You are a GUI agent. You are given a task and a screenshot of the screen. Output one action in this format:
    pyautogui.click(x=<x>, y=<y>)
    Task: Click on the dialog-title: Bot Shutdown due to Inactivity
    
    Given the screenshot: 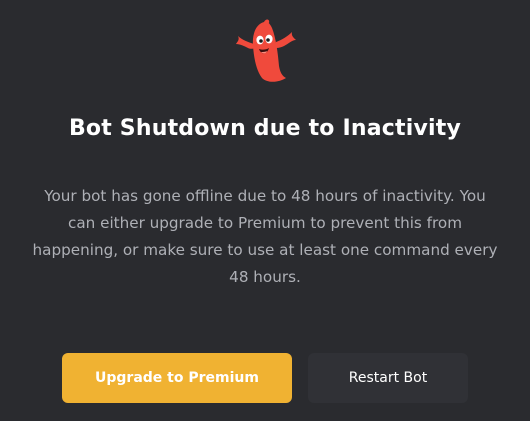 What is the action you would take?
    pyautogui.click(x=265, y=128)
    